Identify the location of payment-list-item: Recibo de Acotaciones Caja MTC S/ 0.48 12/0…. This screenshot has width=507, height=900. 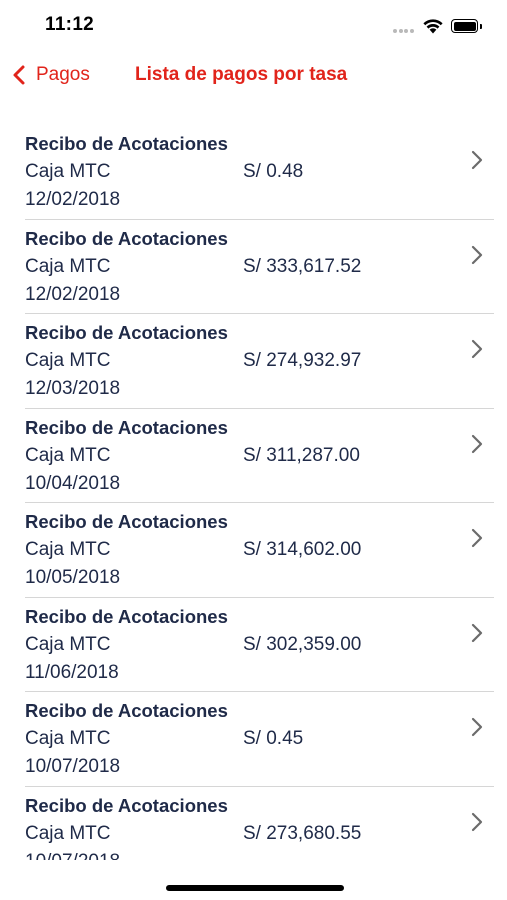
(253, 172).